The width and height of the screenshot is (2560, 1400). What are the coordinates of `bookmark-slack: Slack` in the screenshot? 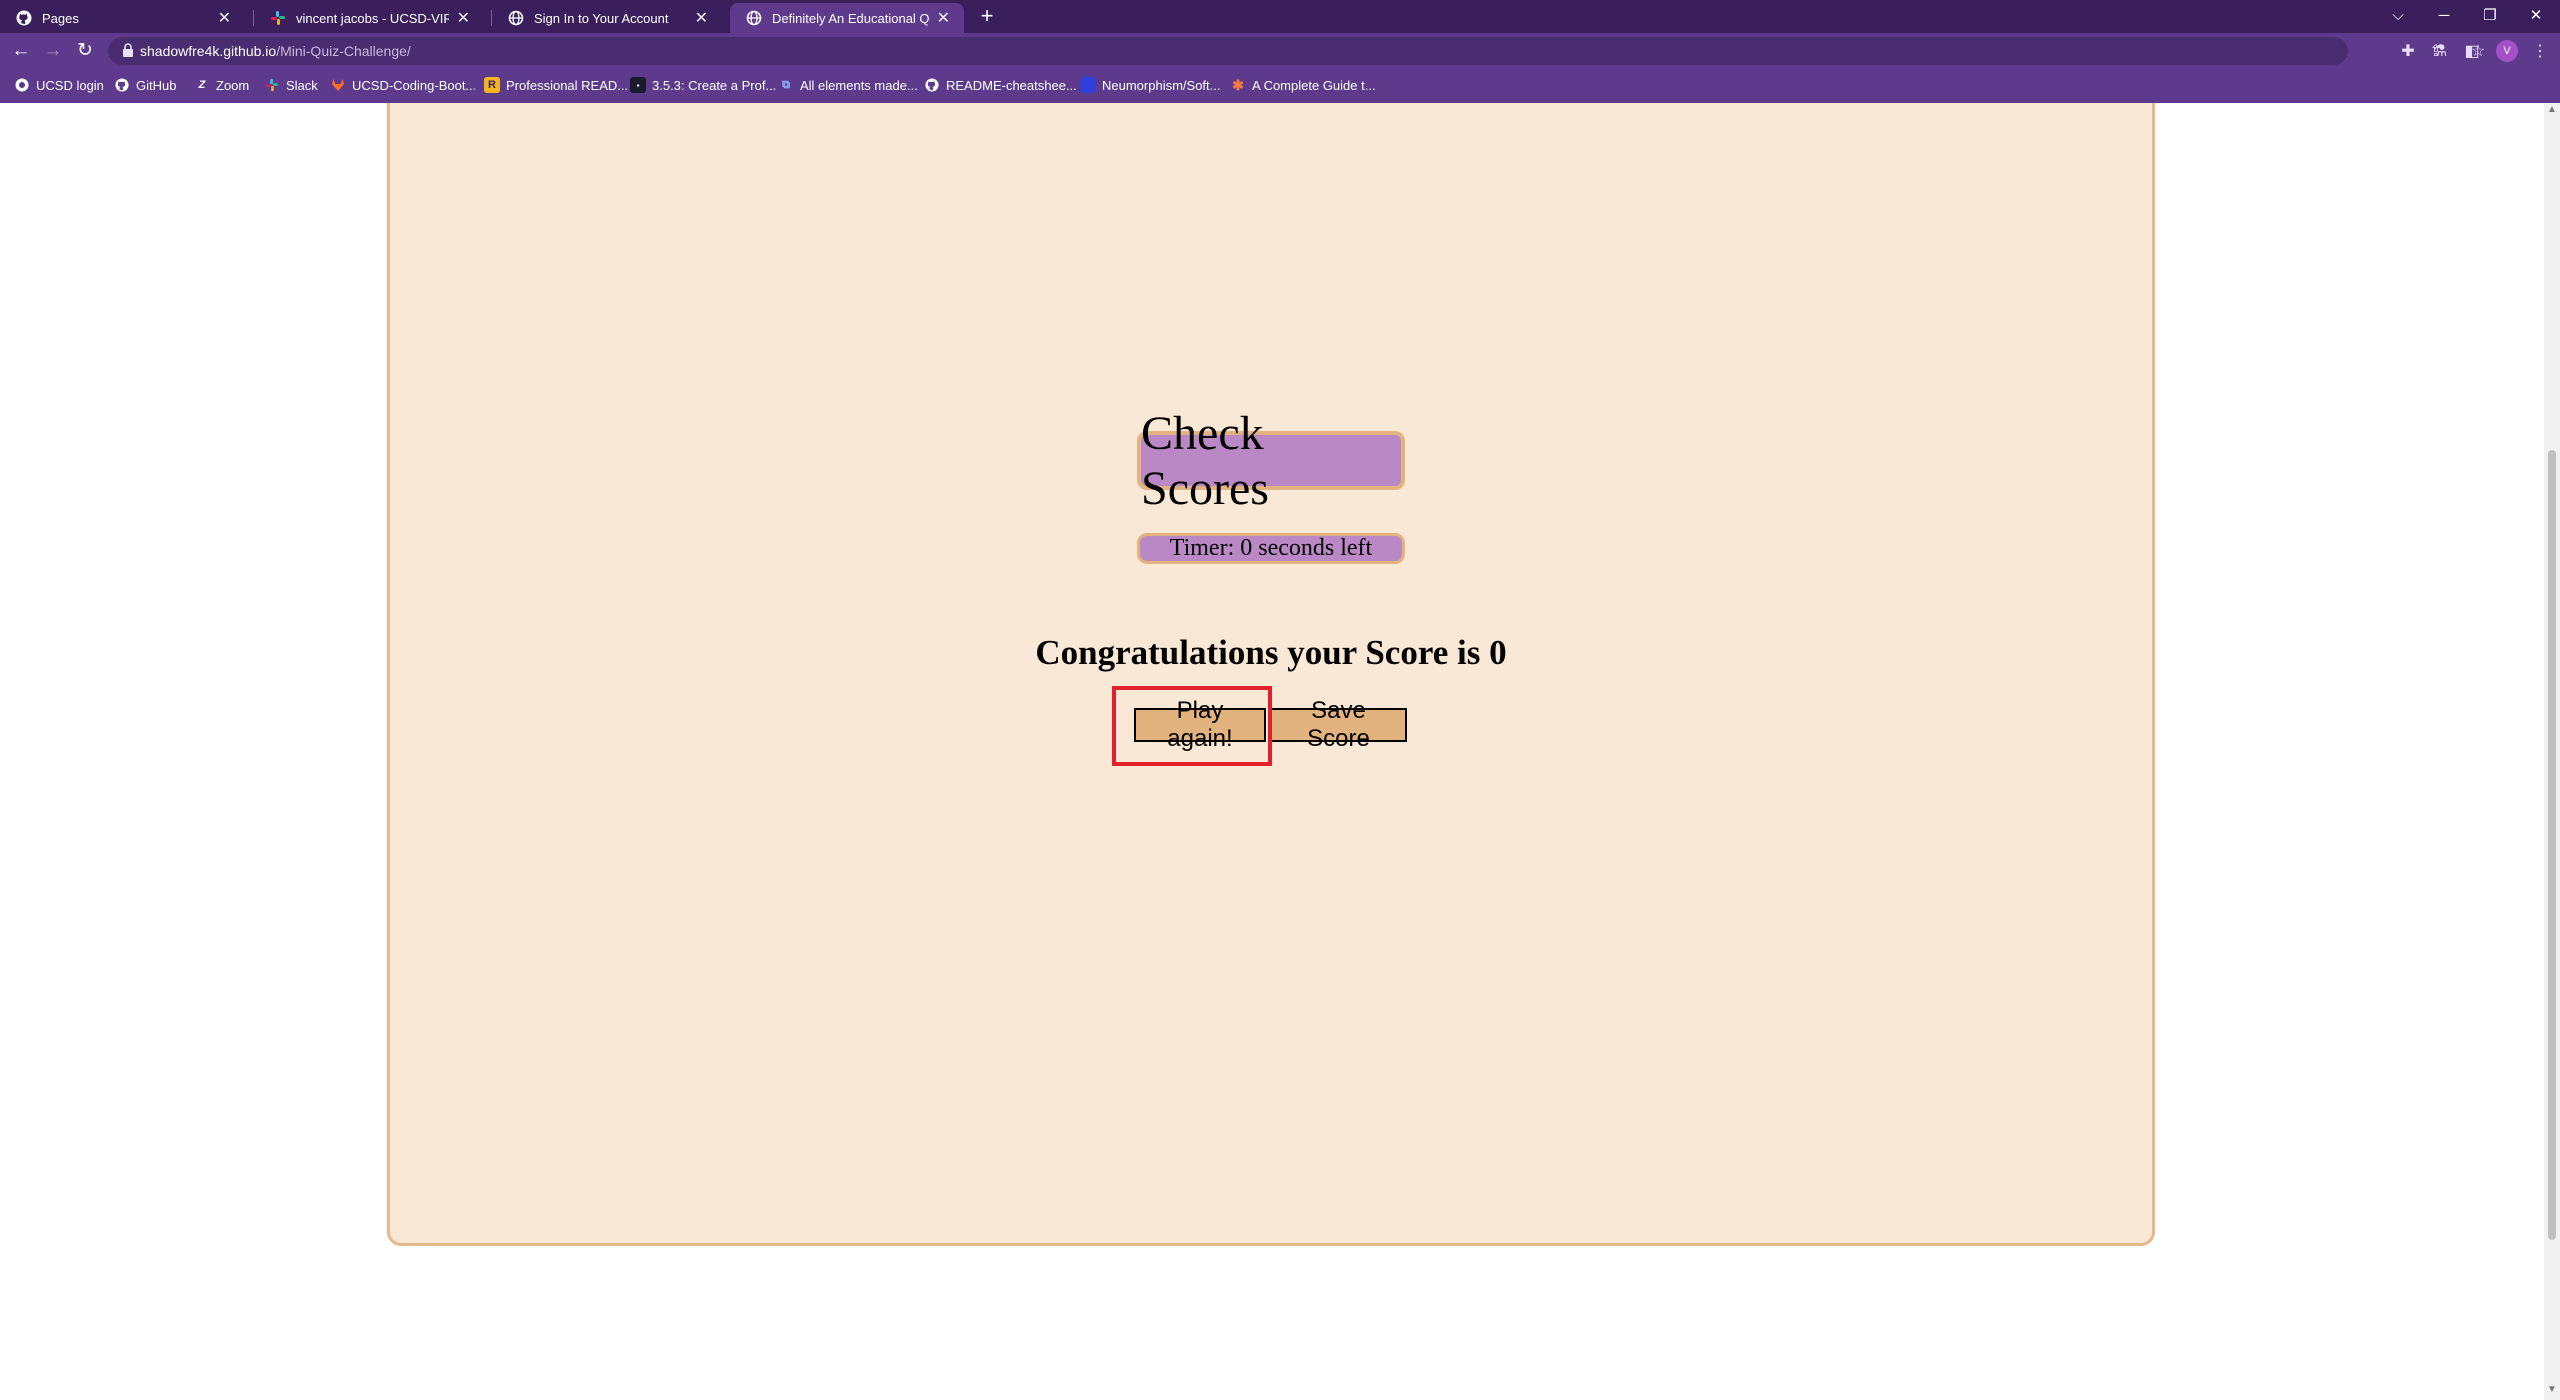 It's located at (291, 85).